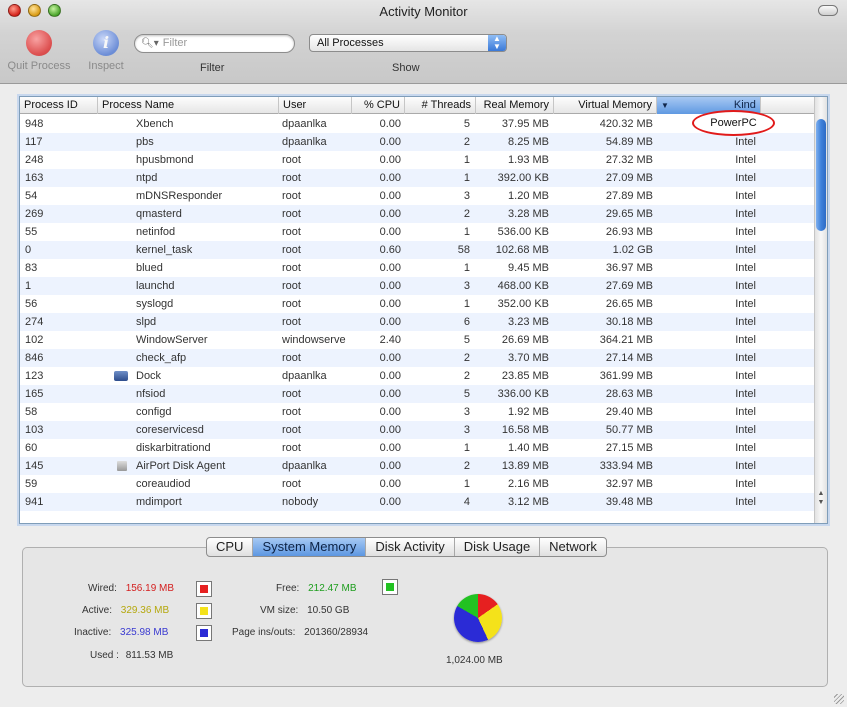 This screenshot has width=847, height=707. Describe the element at coordinates (629, 232) in the screenshot. I see `virtual-memory-cell: 26.93 MB` at that location.